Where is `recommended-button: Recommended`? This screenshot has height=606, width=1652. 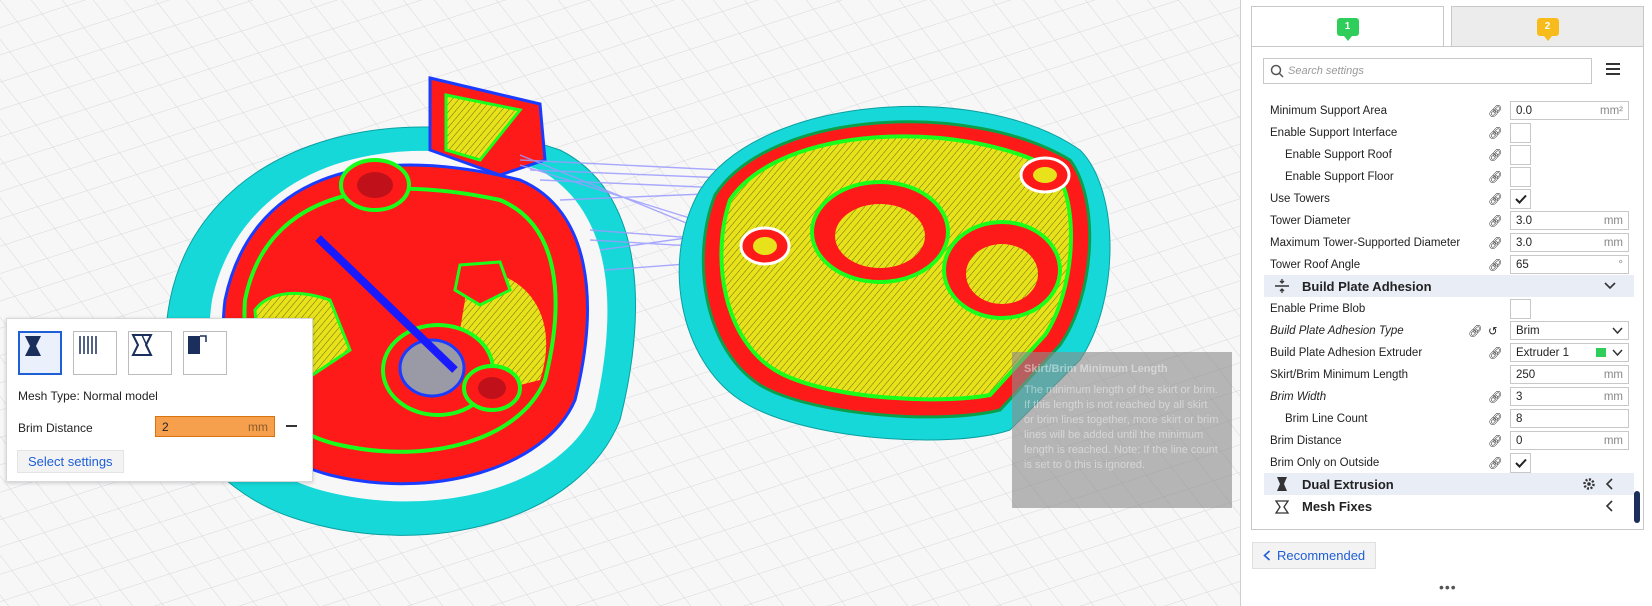 recommended-button: Recommended is located at coordinates (1314, 555).